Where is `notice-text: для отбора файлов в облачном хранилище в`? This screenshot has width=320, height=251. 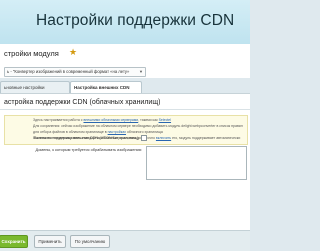
notice-text: для отбора файлов в облачном хранилище в is located at coordinates (70, 132).